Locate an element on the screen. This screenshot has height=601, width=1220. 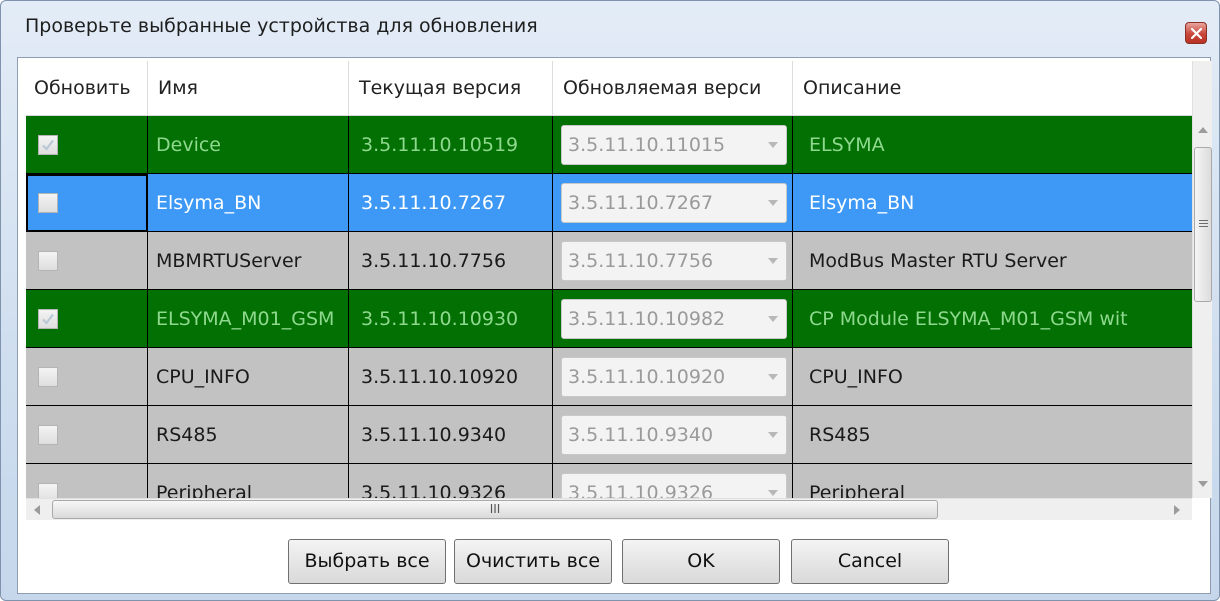
current-version-cell: 3.5.11.10.10519 is located at coordinates (451, 145).